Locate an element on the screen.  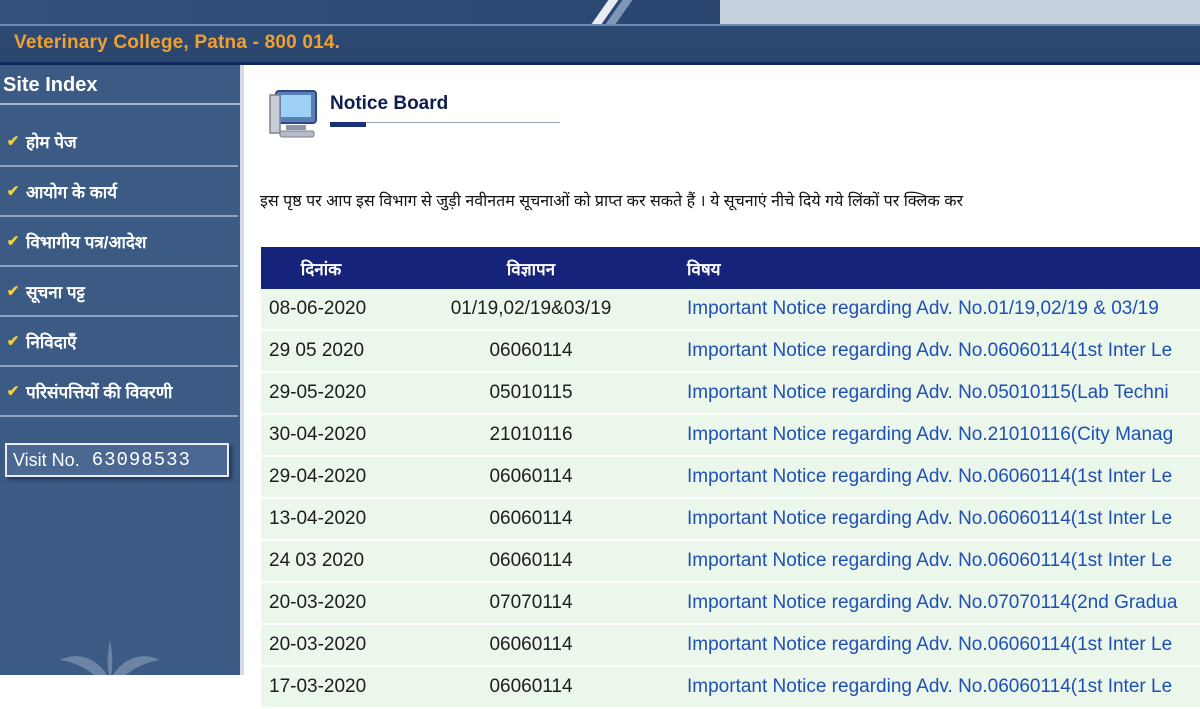
visit-number: 63098533 is located at coordinates (141, 460).